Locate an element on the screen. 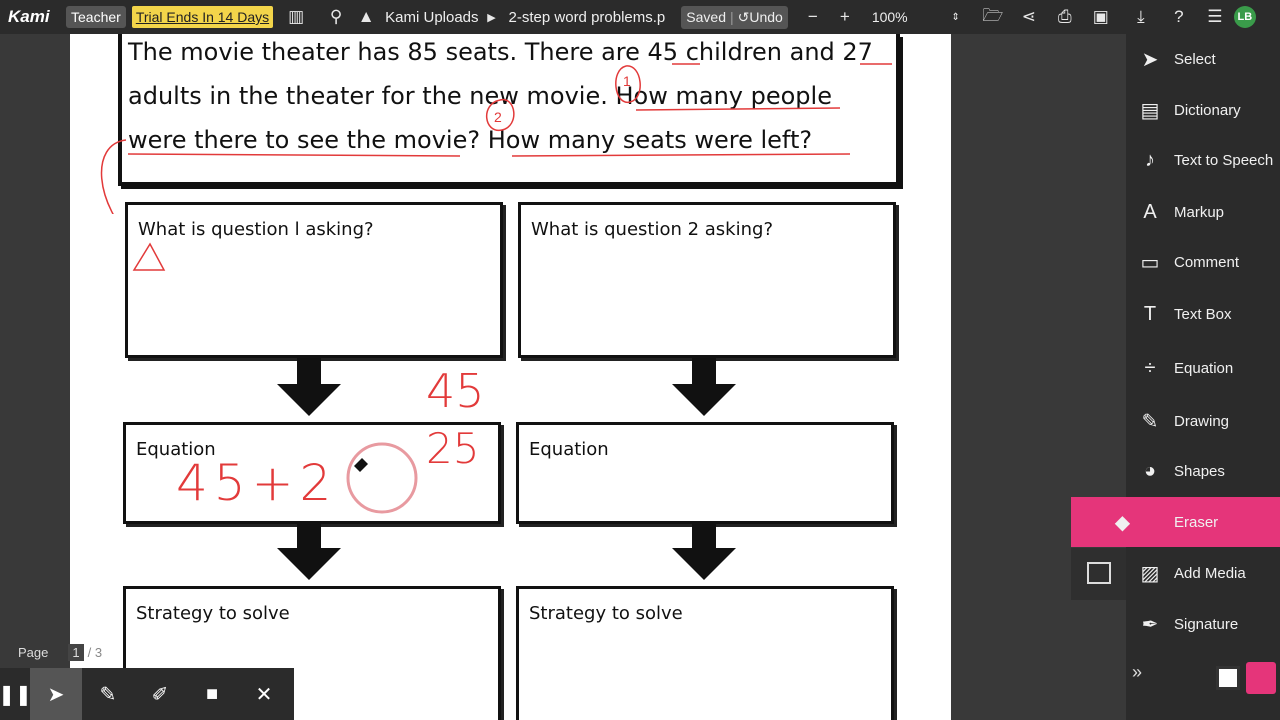  highlighter-icon: ✐ is located at coordinates (160, 694).